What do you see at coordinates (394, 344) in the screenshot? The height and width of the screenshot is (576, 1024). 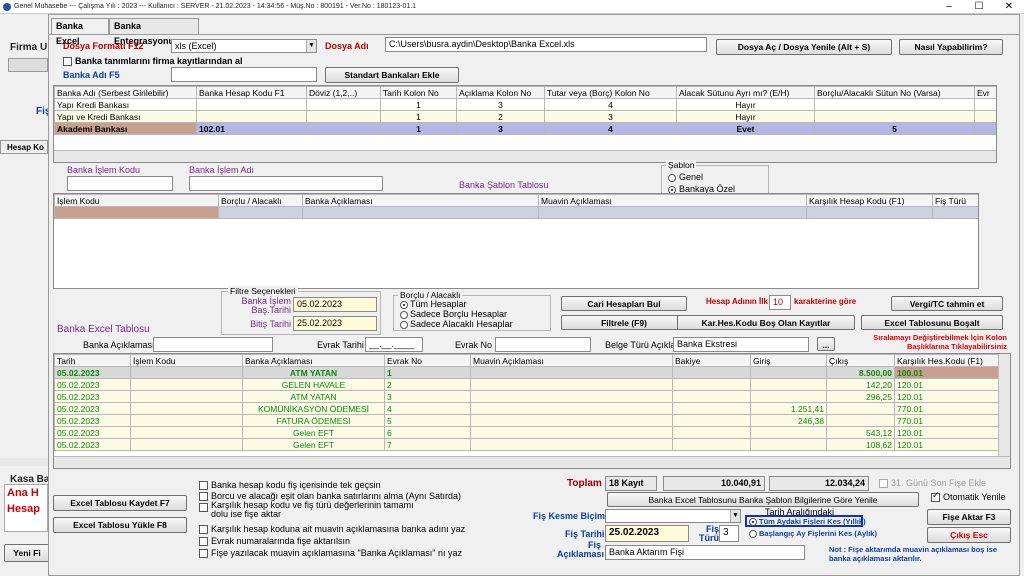 I see `evrak-tarihi-input: __.__.____` at bounding box center [394, 344].